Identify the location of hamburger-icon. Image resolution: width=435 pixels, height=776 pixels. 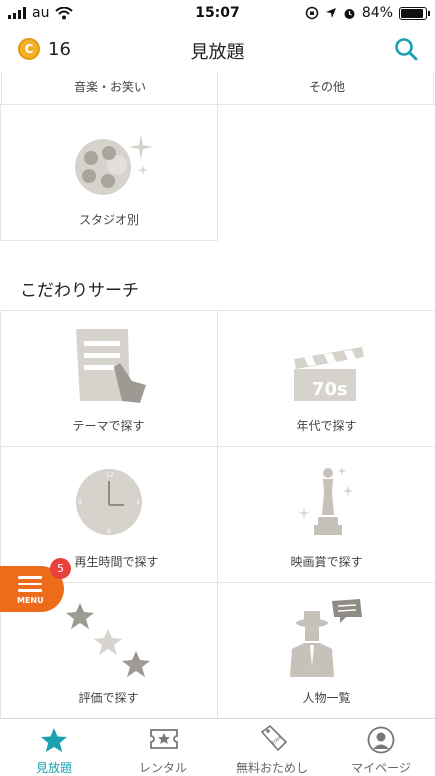
(30, 586).